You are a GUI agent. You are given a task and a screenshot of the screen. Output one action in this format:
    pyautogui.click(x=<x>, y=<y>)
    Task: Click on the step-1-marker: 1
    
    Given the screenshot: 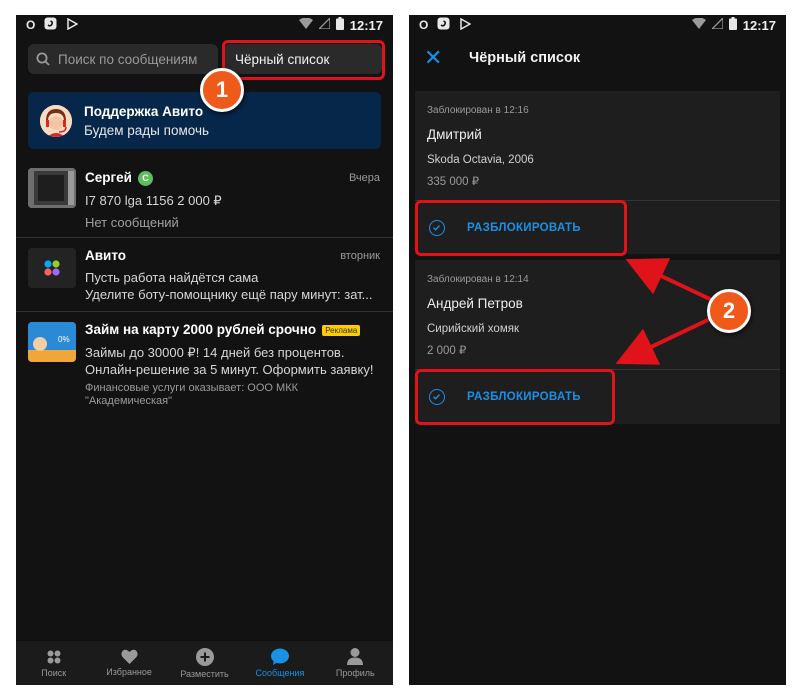 What is the action you would take?
    pyautogui.click(x=222, y=90)
    